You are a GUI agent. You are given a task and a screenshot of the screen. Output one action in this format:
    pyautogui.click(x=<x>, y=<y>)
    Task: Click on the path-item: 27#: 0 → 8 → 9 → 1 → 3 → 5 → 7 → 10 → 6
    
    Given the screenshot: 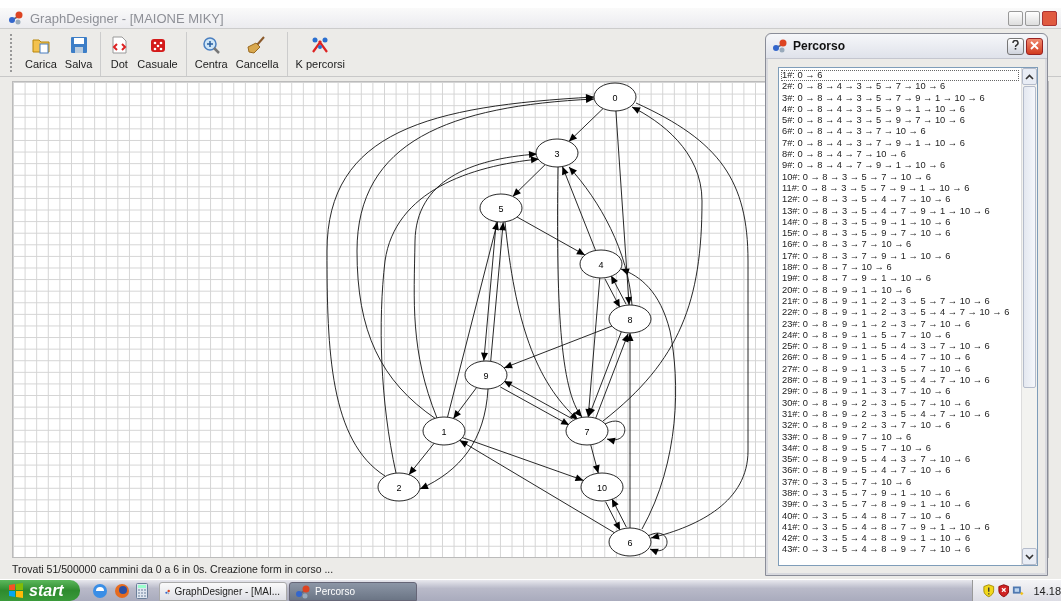 What is the action you would take?
    pyautogui.click(x=900, y=369)
    